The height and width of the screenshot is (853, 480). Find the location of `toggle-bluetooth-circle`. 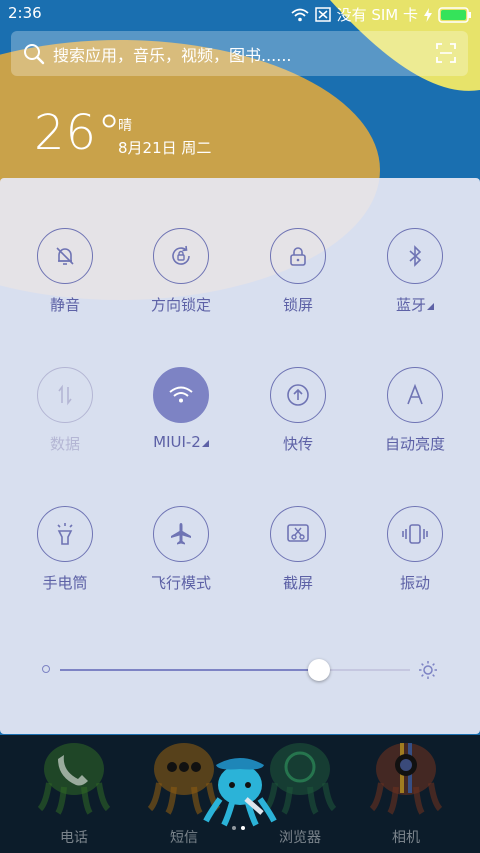

toggle-bluetooth-circle is located at coordinates (415, 256).